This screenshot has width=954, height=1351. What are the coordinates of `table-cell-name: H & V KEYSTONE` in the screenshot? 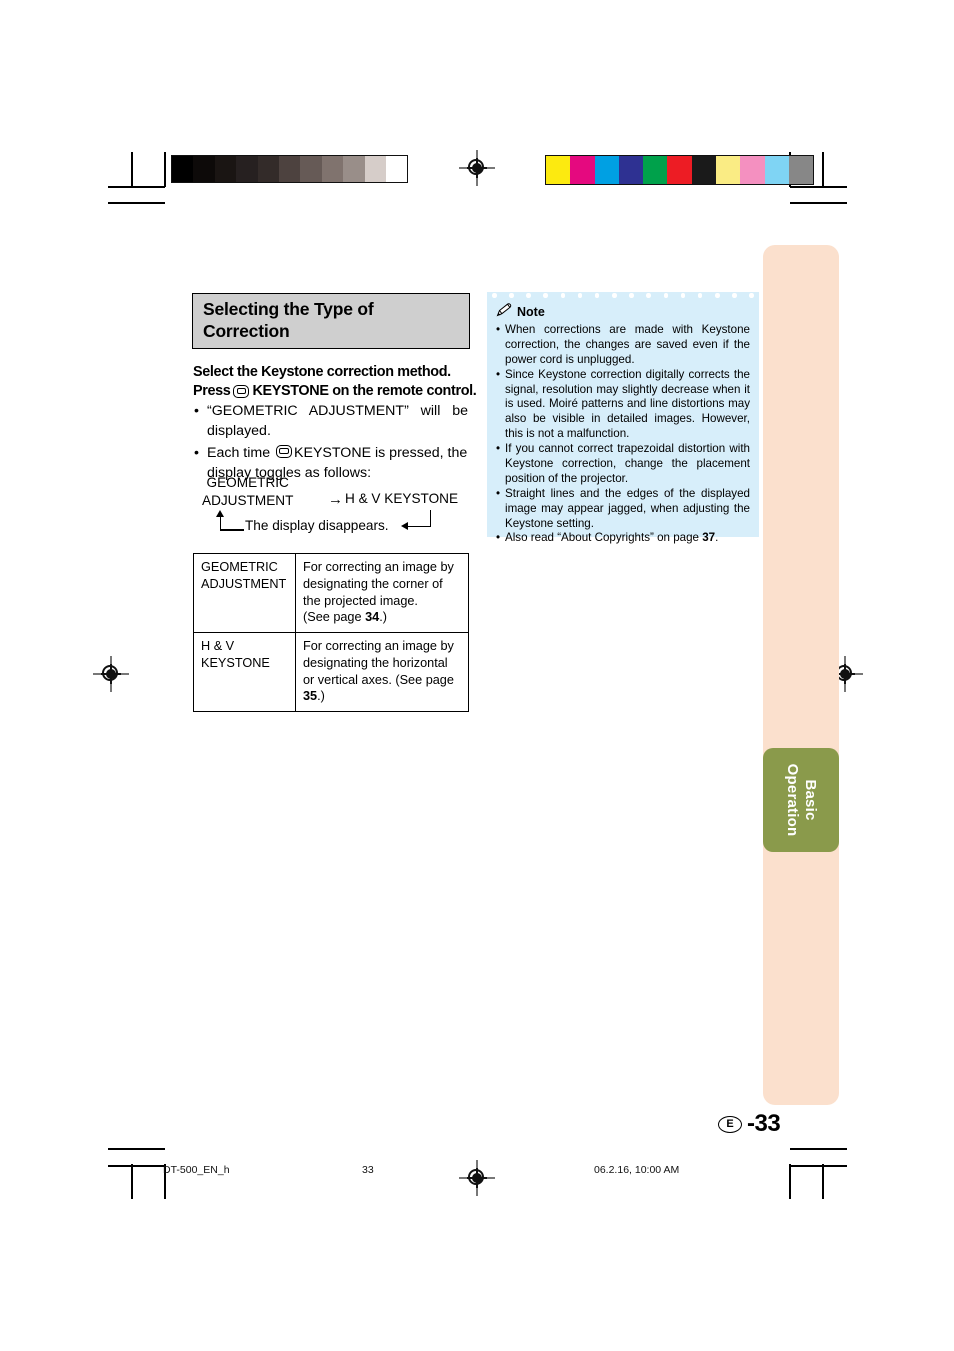 It's located at (244, 672).